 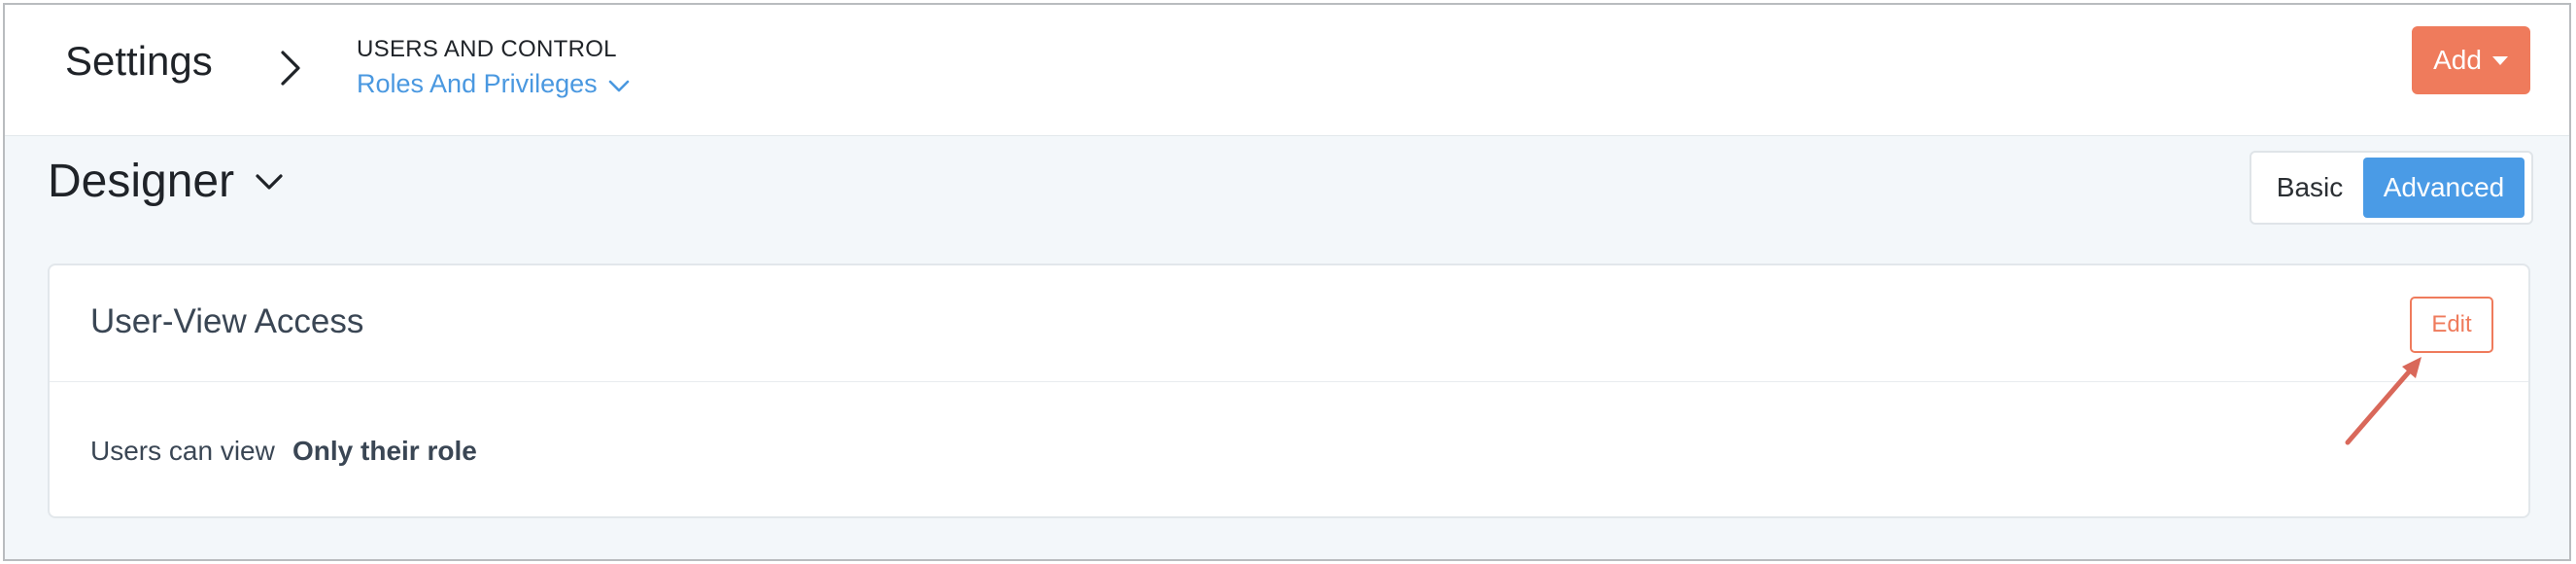 I want to click on breadcrumb-current-label: Roles And Privileges, so click(x=477, y=83).